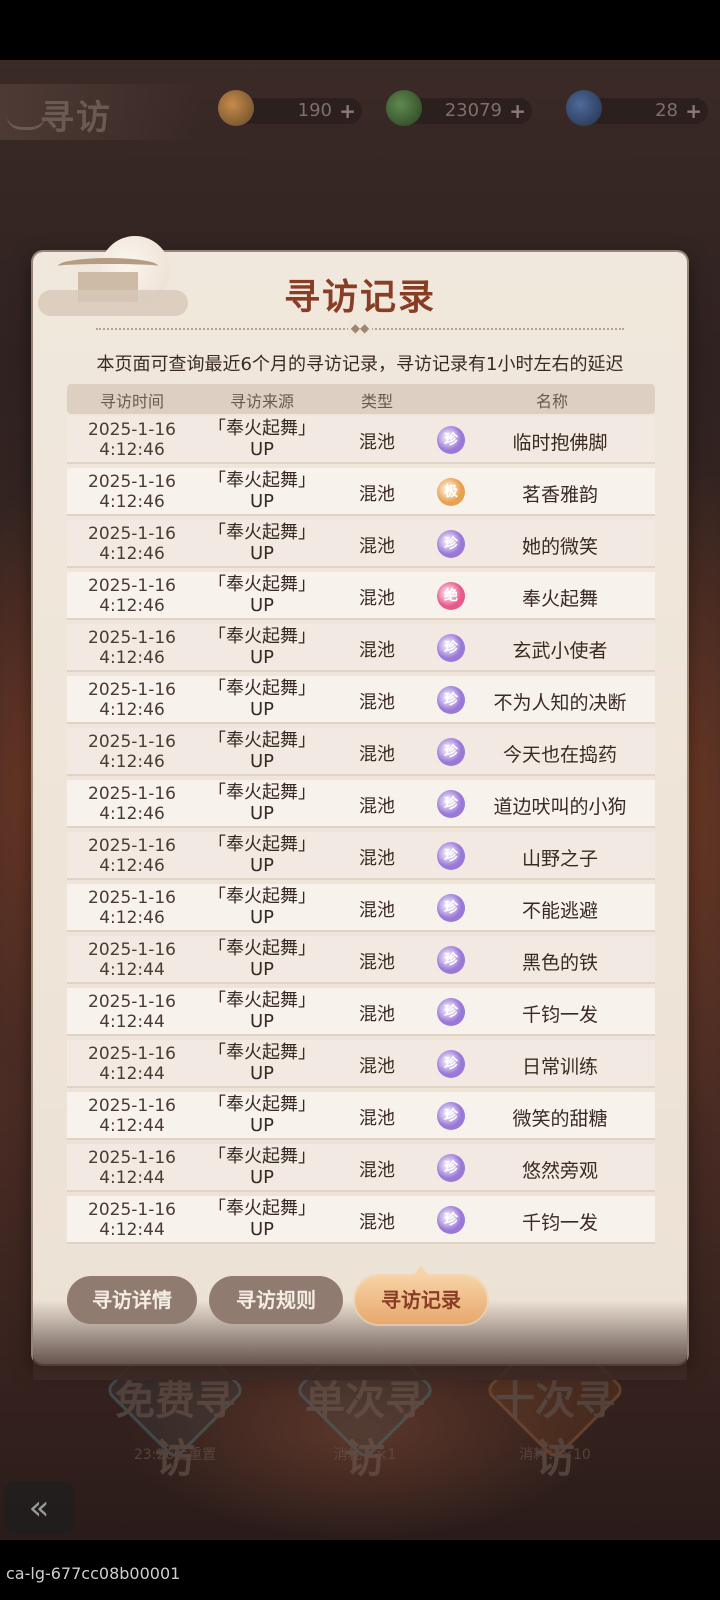 Image resolution: width=720 pixels, height=1600 pixels. Describe the element at coordinates (560, 807) in the screenshot. I see `record-name: 道边吠叫的小狗` at that location.